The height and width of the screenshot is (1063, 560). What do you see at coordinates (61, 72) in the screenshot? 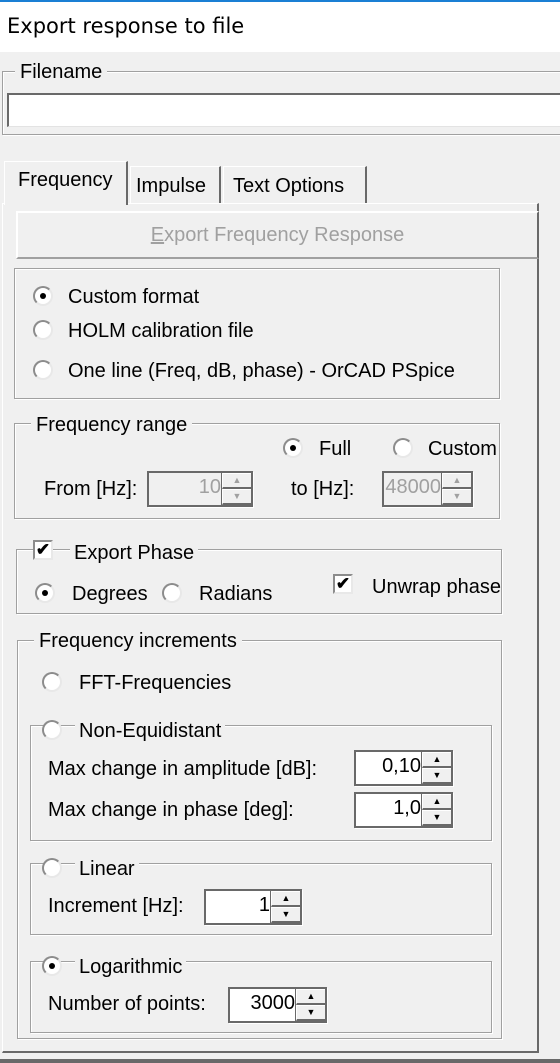
I see `filename-legend: Filename` at bounding box center [61, 72].